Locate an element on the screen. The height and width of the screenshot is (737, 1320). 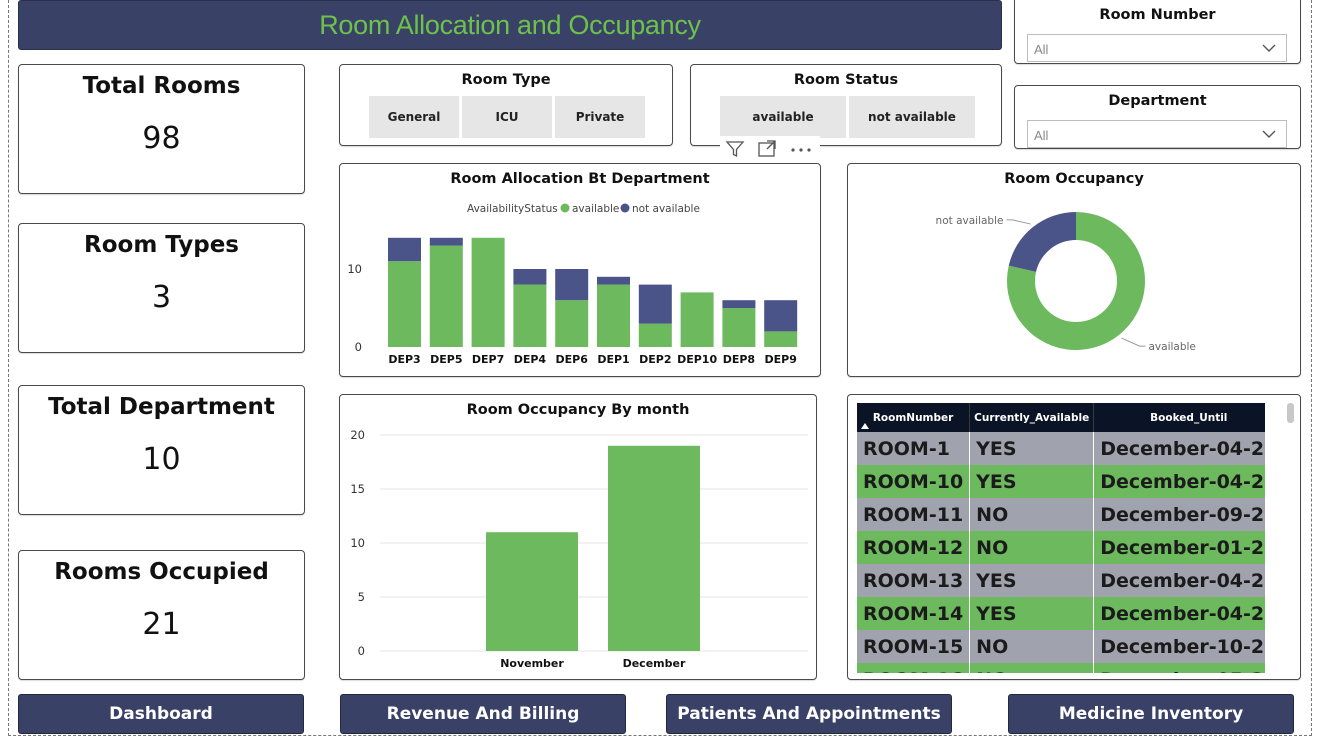
room-number-slicer: Room Number All is located at coordinates (1157, 32).